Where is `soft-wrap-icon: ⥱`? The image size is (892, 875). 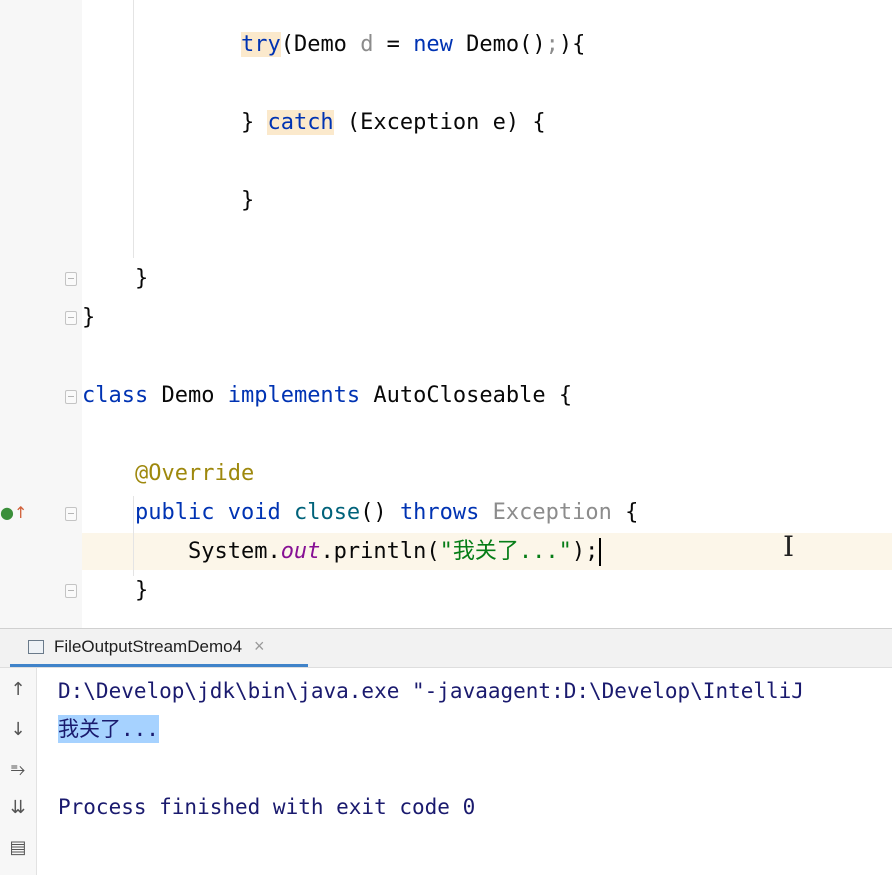 soft-wrap-icon: ⥱ is located at coordinates (18, 770).